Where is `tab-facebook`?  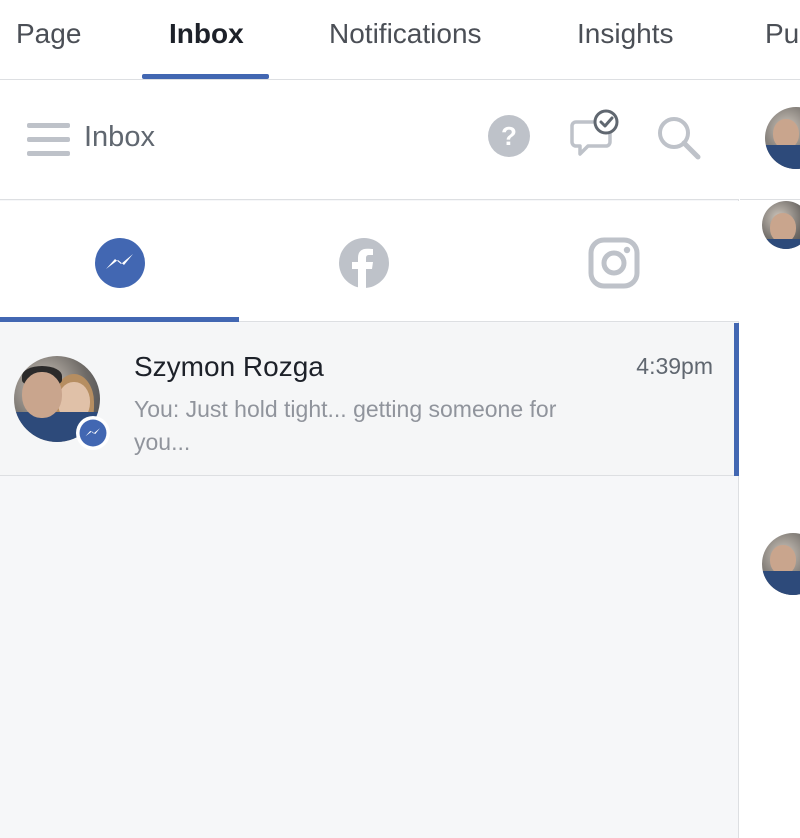 tab-facebook is located at coordinates (363, 261).